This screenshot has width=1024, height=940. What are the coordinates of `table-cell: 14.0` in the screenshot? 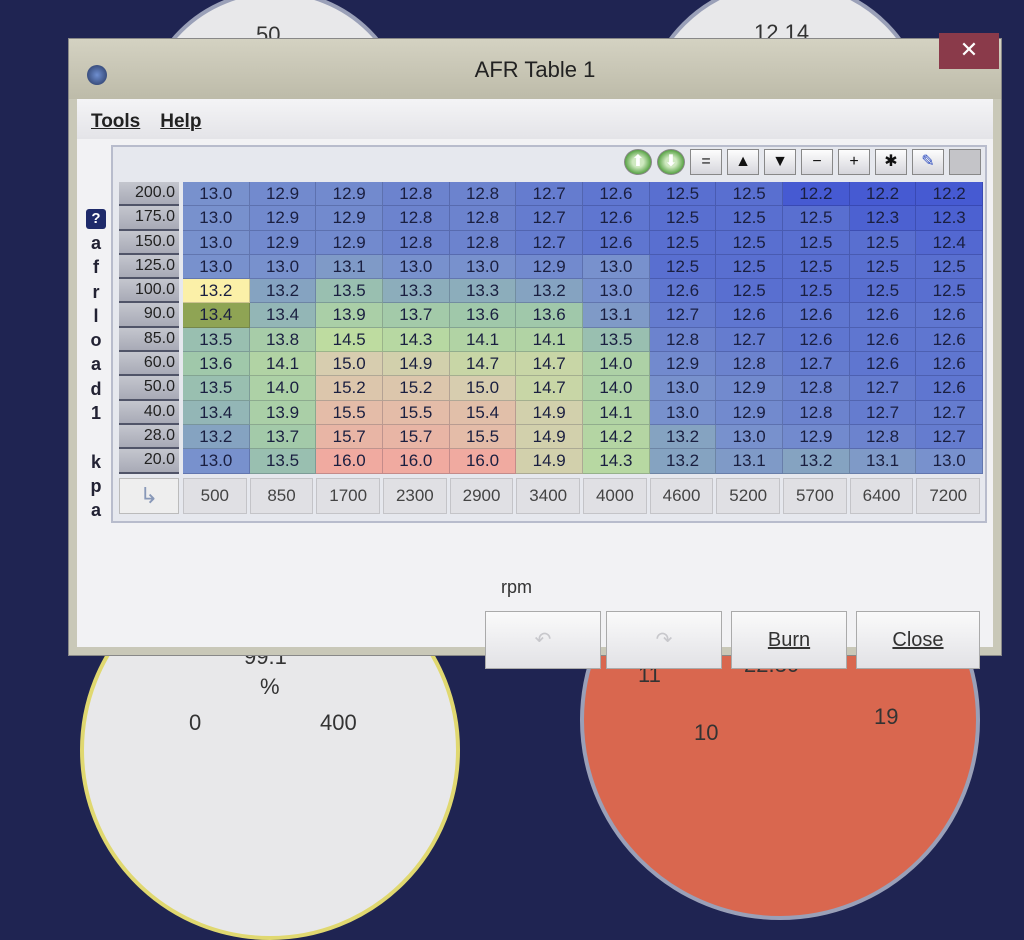 It's located at (616, 364).